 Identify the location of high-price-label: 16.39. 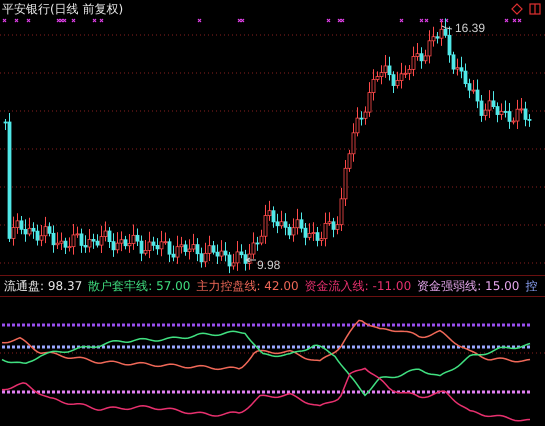
(470, 28).